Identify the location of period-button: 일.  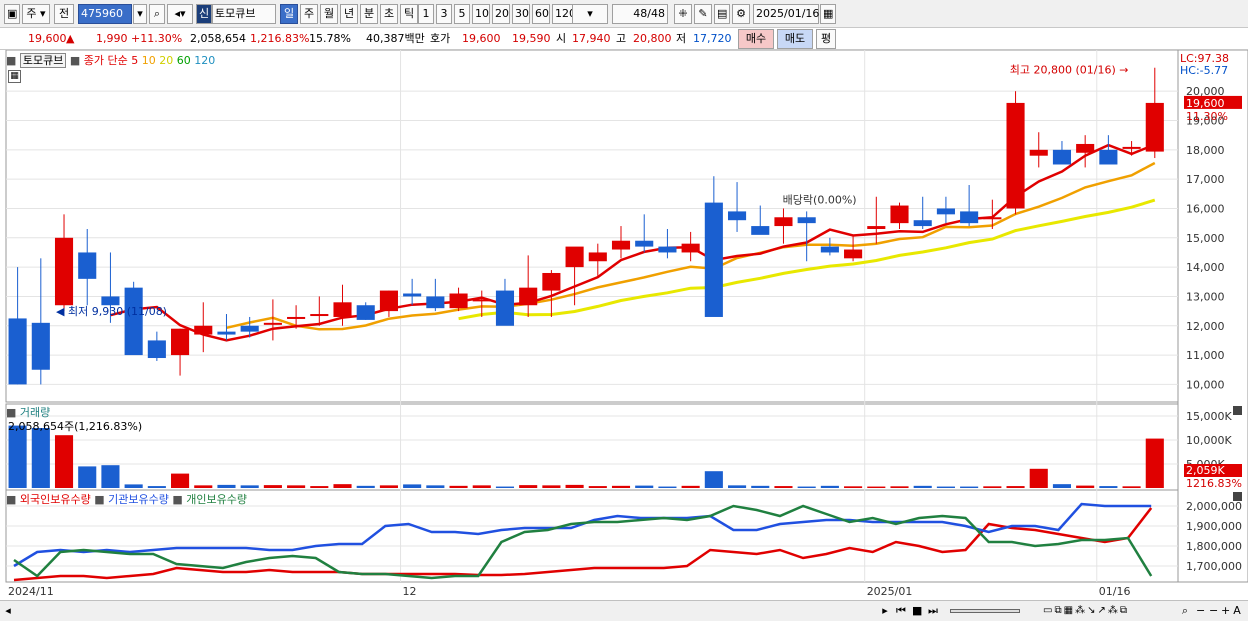
(289, 14).